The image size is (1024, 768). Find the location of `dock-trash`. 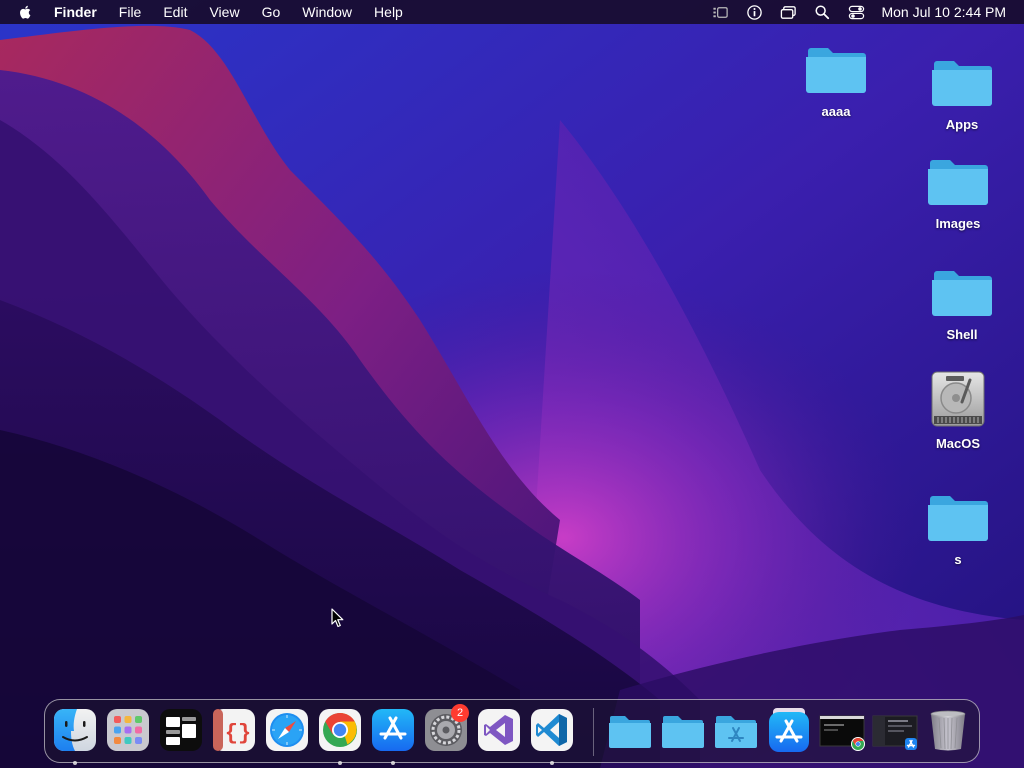

dock-trash is located at coordinates (948, 730).